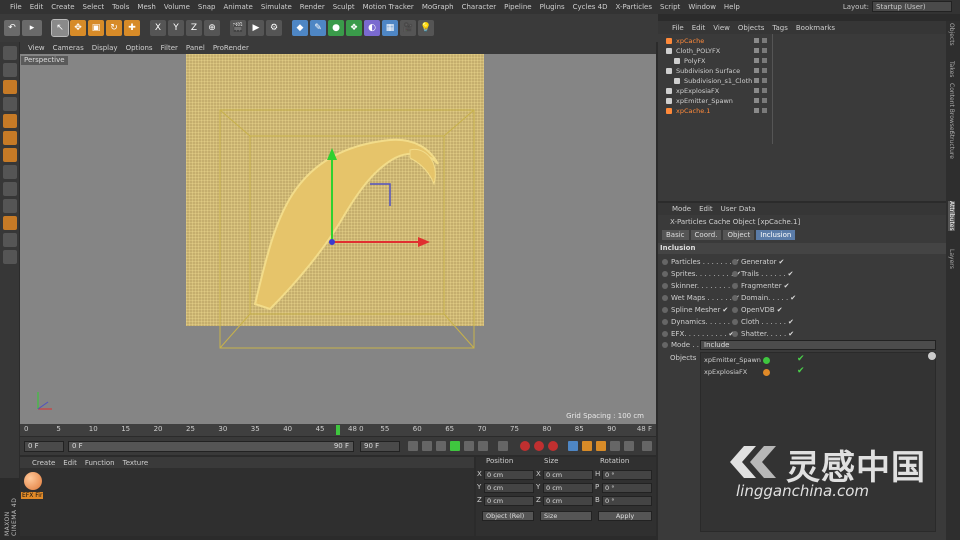 The height and width of the screenshot is (540, 960). What do you see at coordinates (552, 7) in the screenshot?
I see `menu-item-plugins: Plugins` at bounding box center [552, 7].